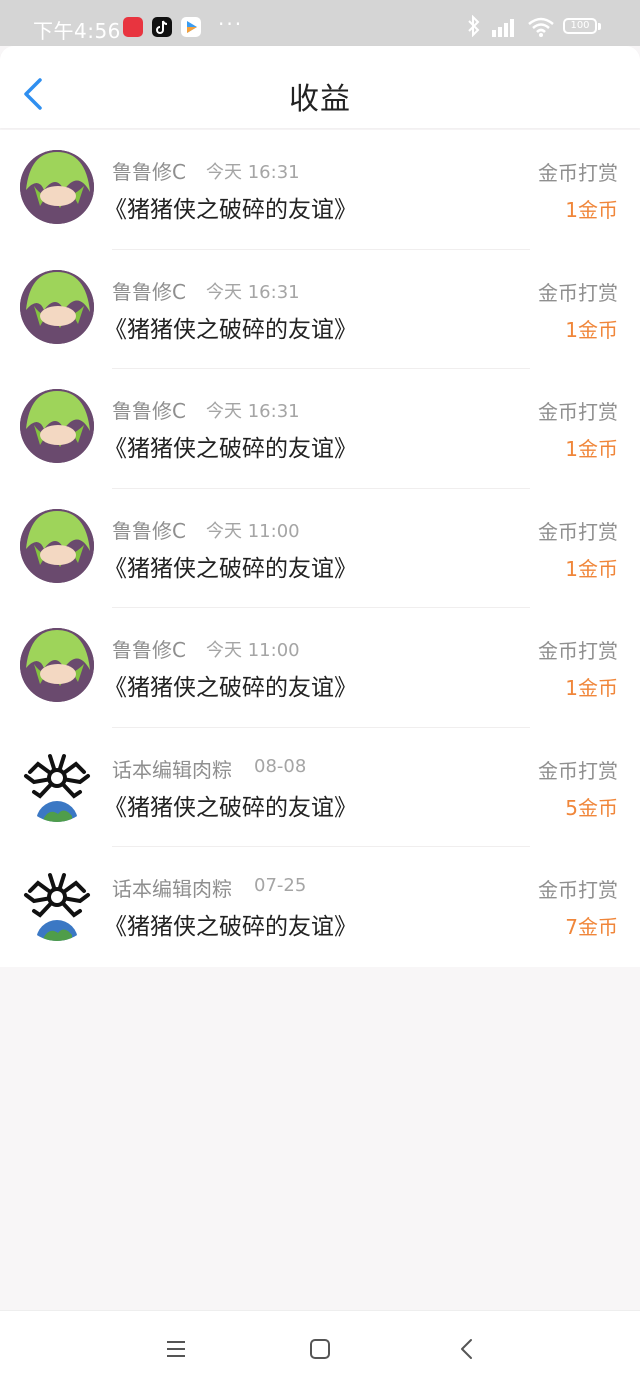 The height and width of the screenshot is (1388, 640). What do you see at coordinates (280, 766) in the screenshot?
I see `timestamp: 08-08` at bounding box center [280, 766].